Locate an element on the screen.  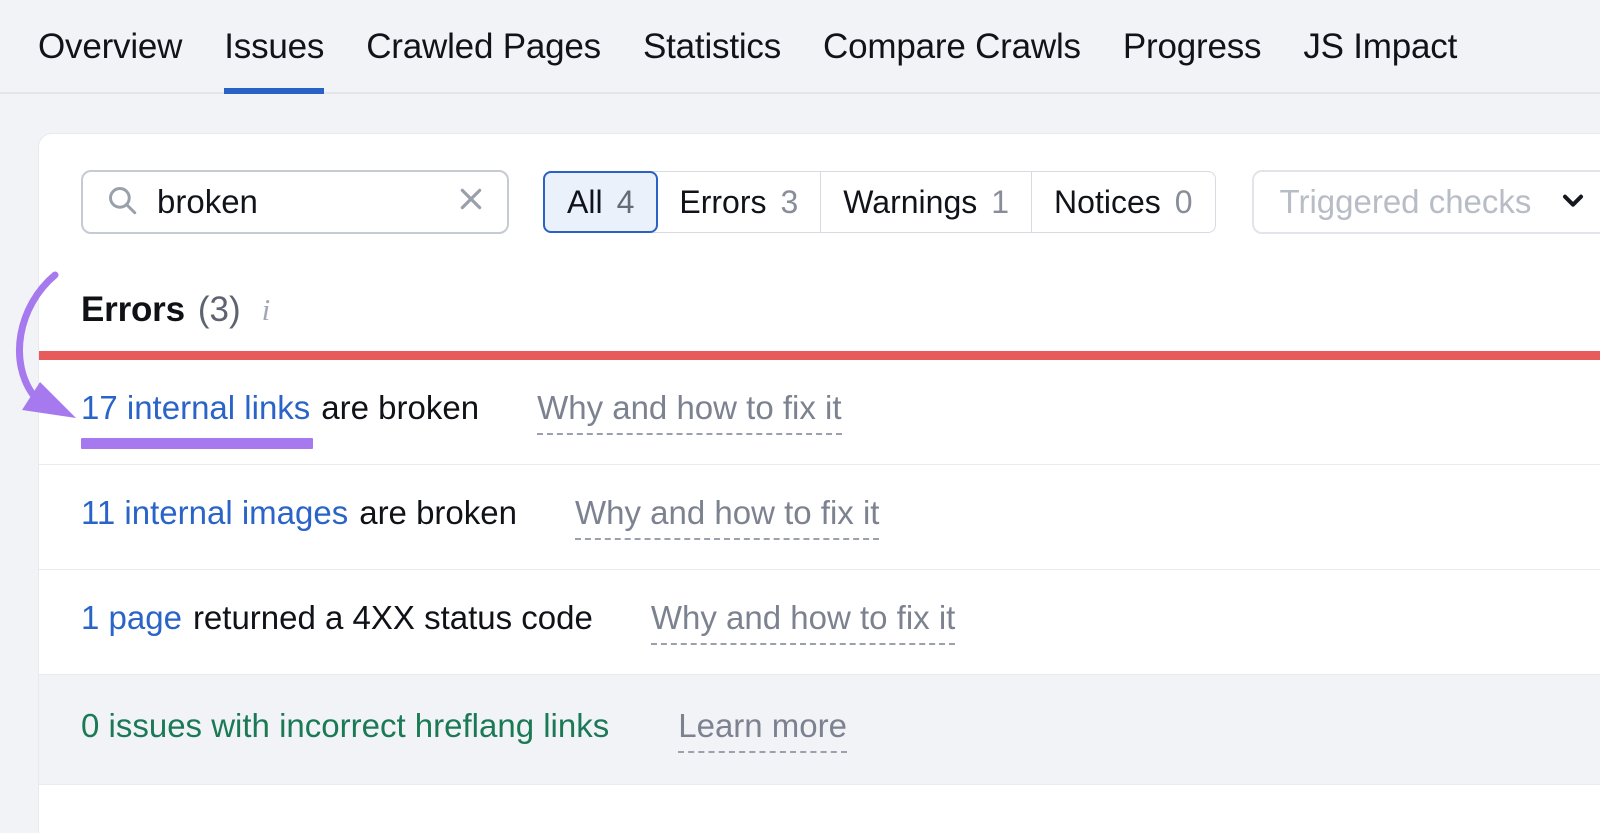
tab-label: JS Impact is located at coordinates (1380, 46).